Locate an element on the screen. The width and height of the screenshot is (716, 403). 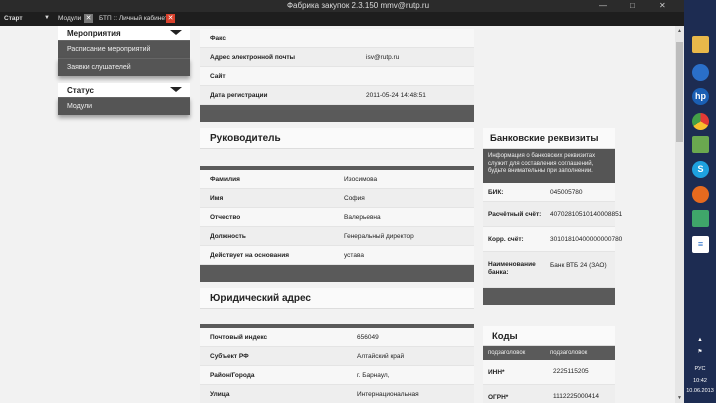
field-label: Должность is located at coordinates (228, 236).